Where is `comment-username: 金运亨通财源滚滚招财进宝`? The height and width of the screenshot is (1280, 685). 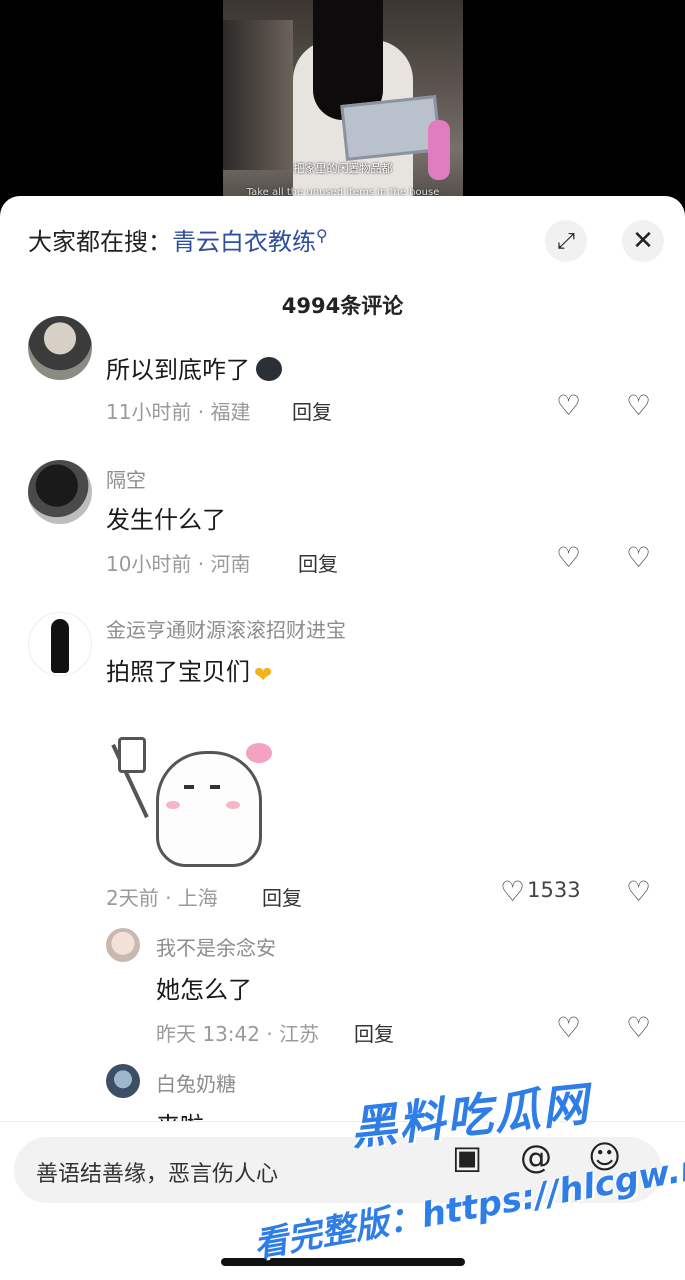
comment-username: 金运亨通财源滚滚招财进宝 is located at coordinates (226, 628).